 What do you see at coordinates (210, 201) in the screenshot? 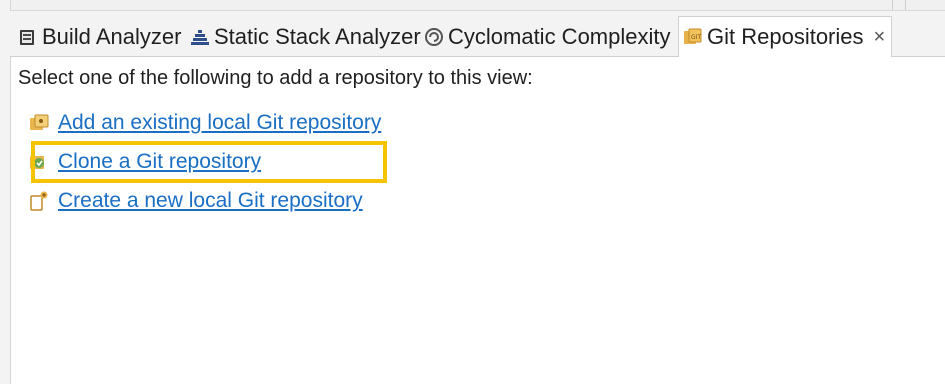
I see `create-repo-link: Create a new local Git repository` at bounding box center [210, 201].